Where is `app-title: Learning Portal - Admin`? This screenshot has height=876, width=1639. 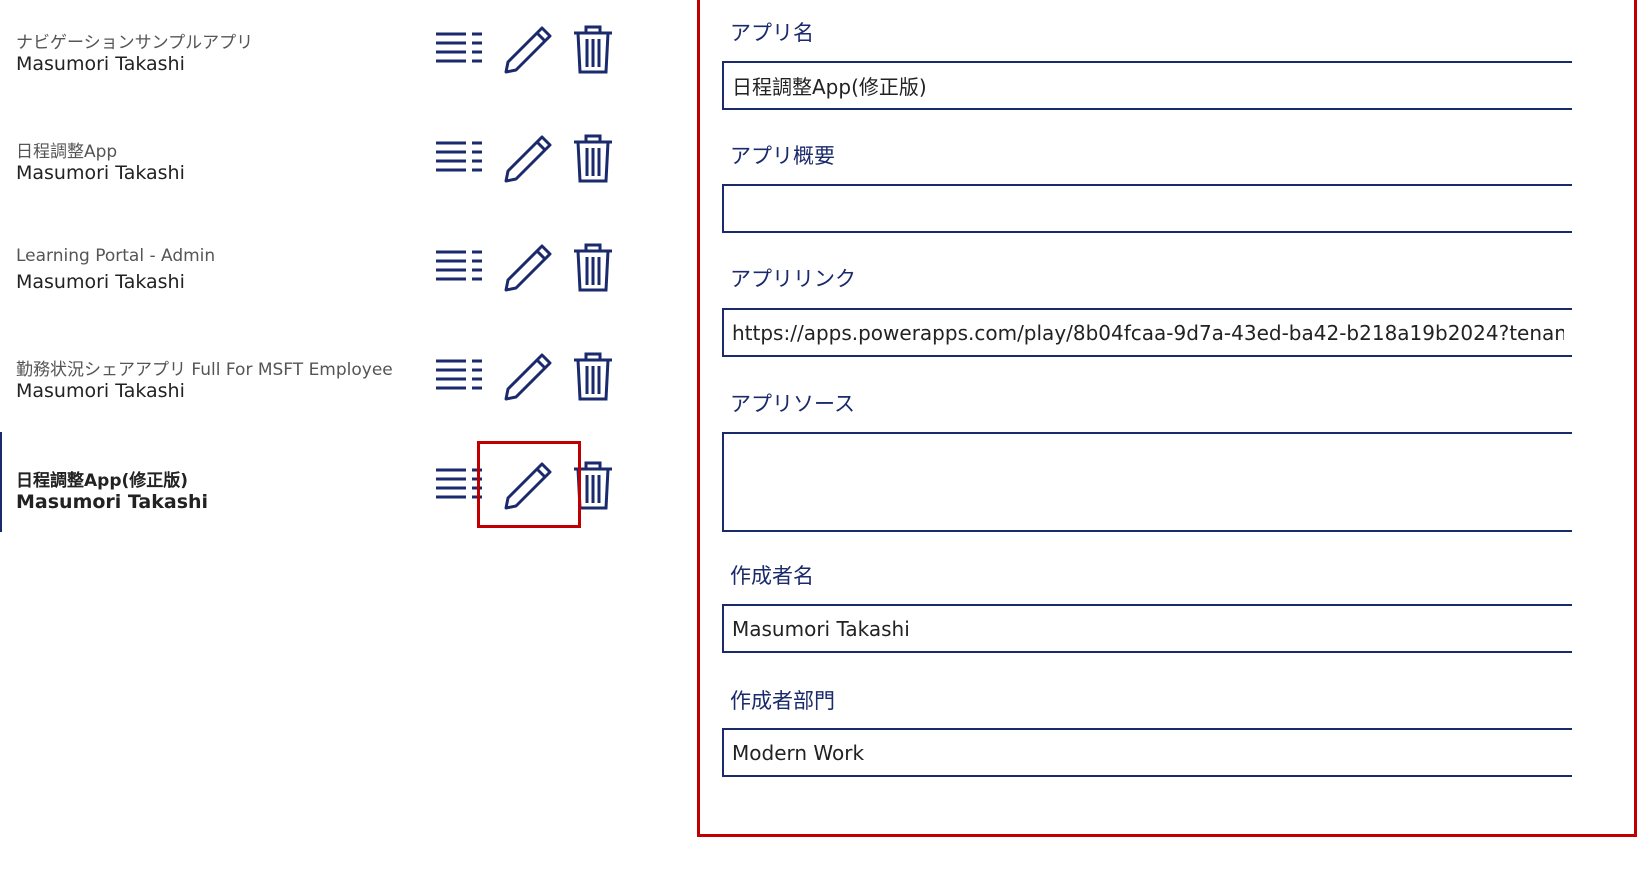
app-title: Learning Portal - Admin is located at coordinates (116, 256).